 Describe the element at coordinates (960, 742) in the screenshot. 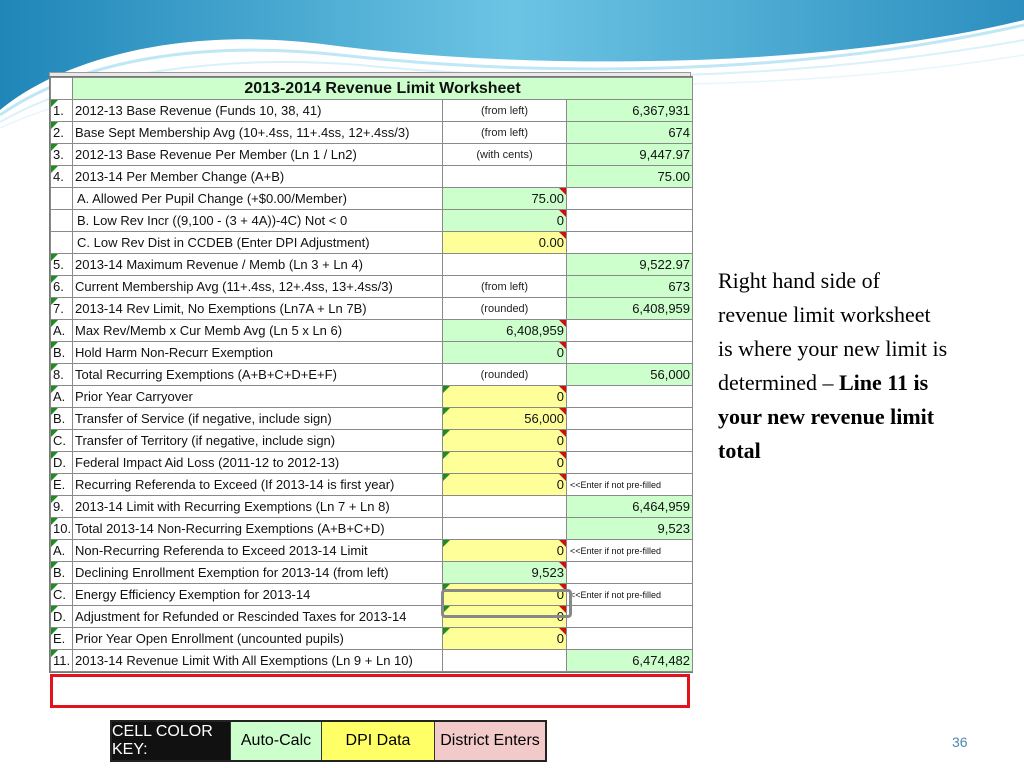

I see `page-number: 36` at that location.